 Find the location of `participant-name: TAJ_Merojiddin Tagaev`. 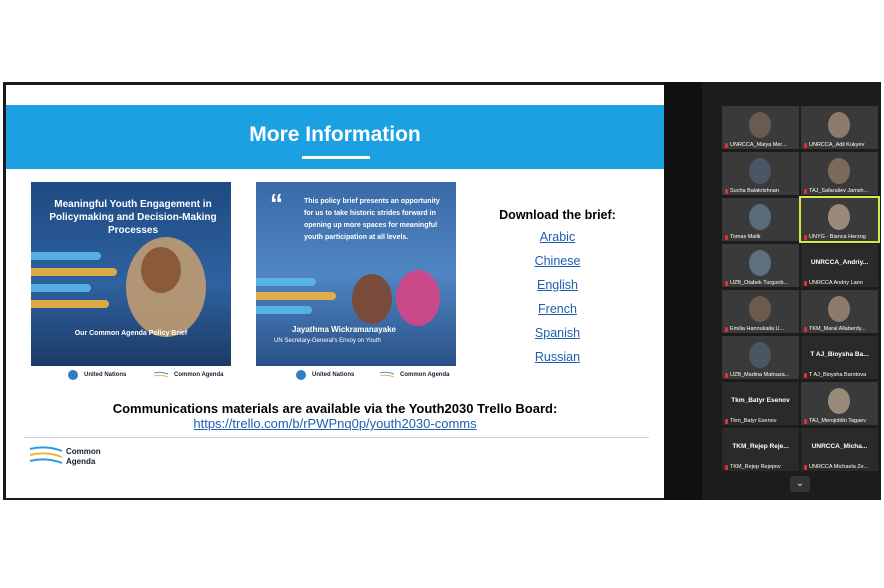

participant-name: TAJ_Merojiddin Tagaev is located at coordinates (837, 421).